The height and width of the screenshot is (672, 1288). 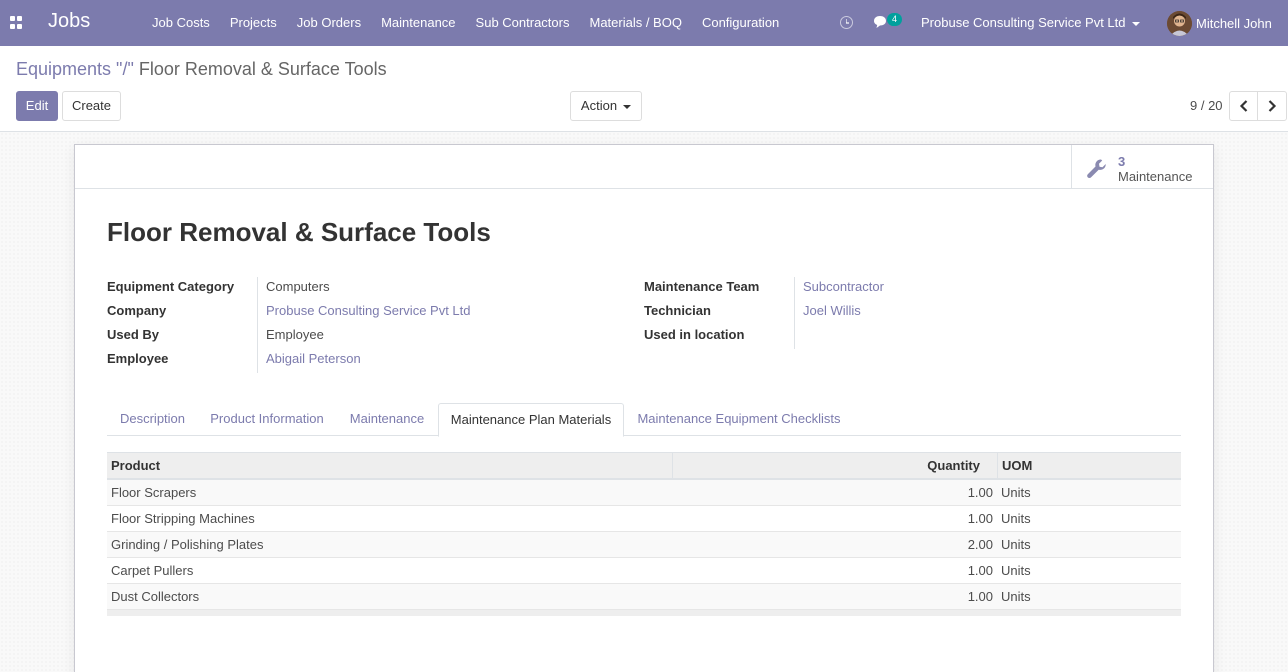 I want to click on menu-item-job-orders: Job Orders, so click(x=329, y=23).